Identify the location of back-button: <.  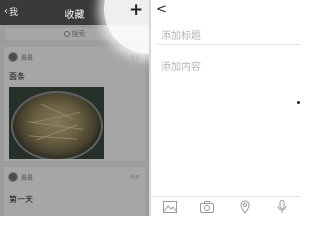
(161, 10).